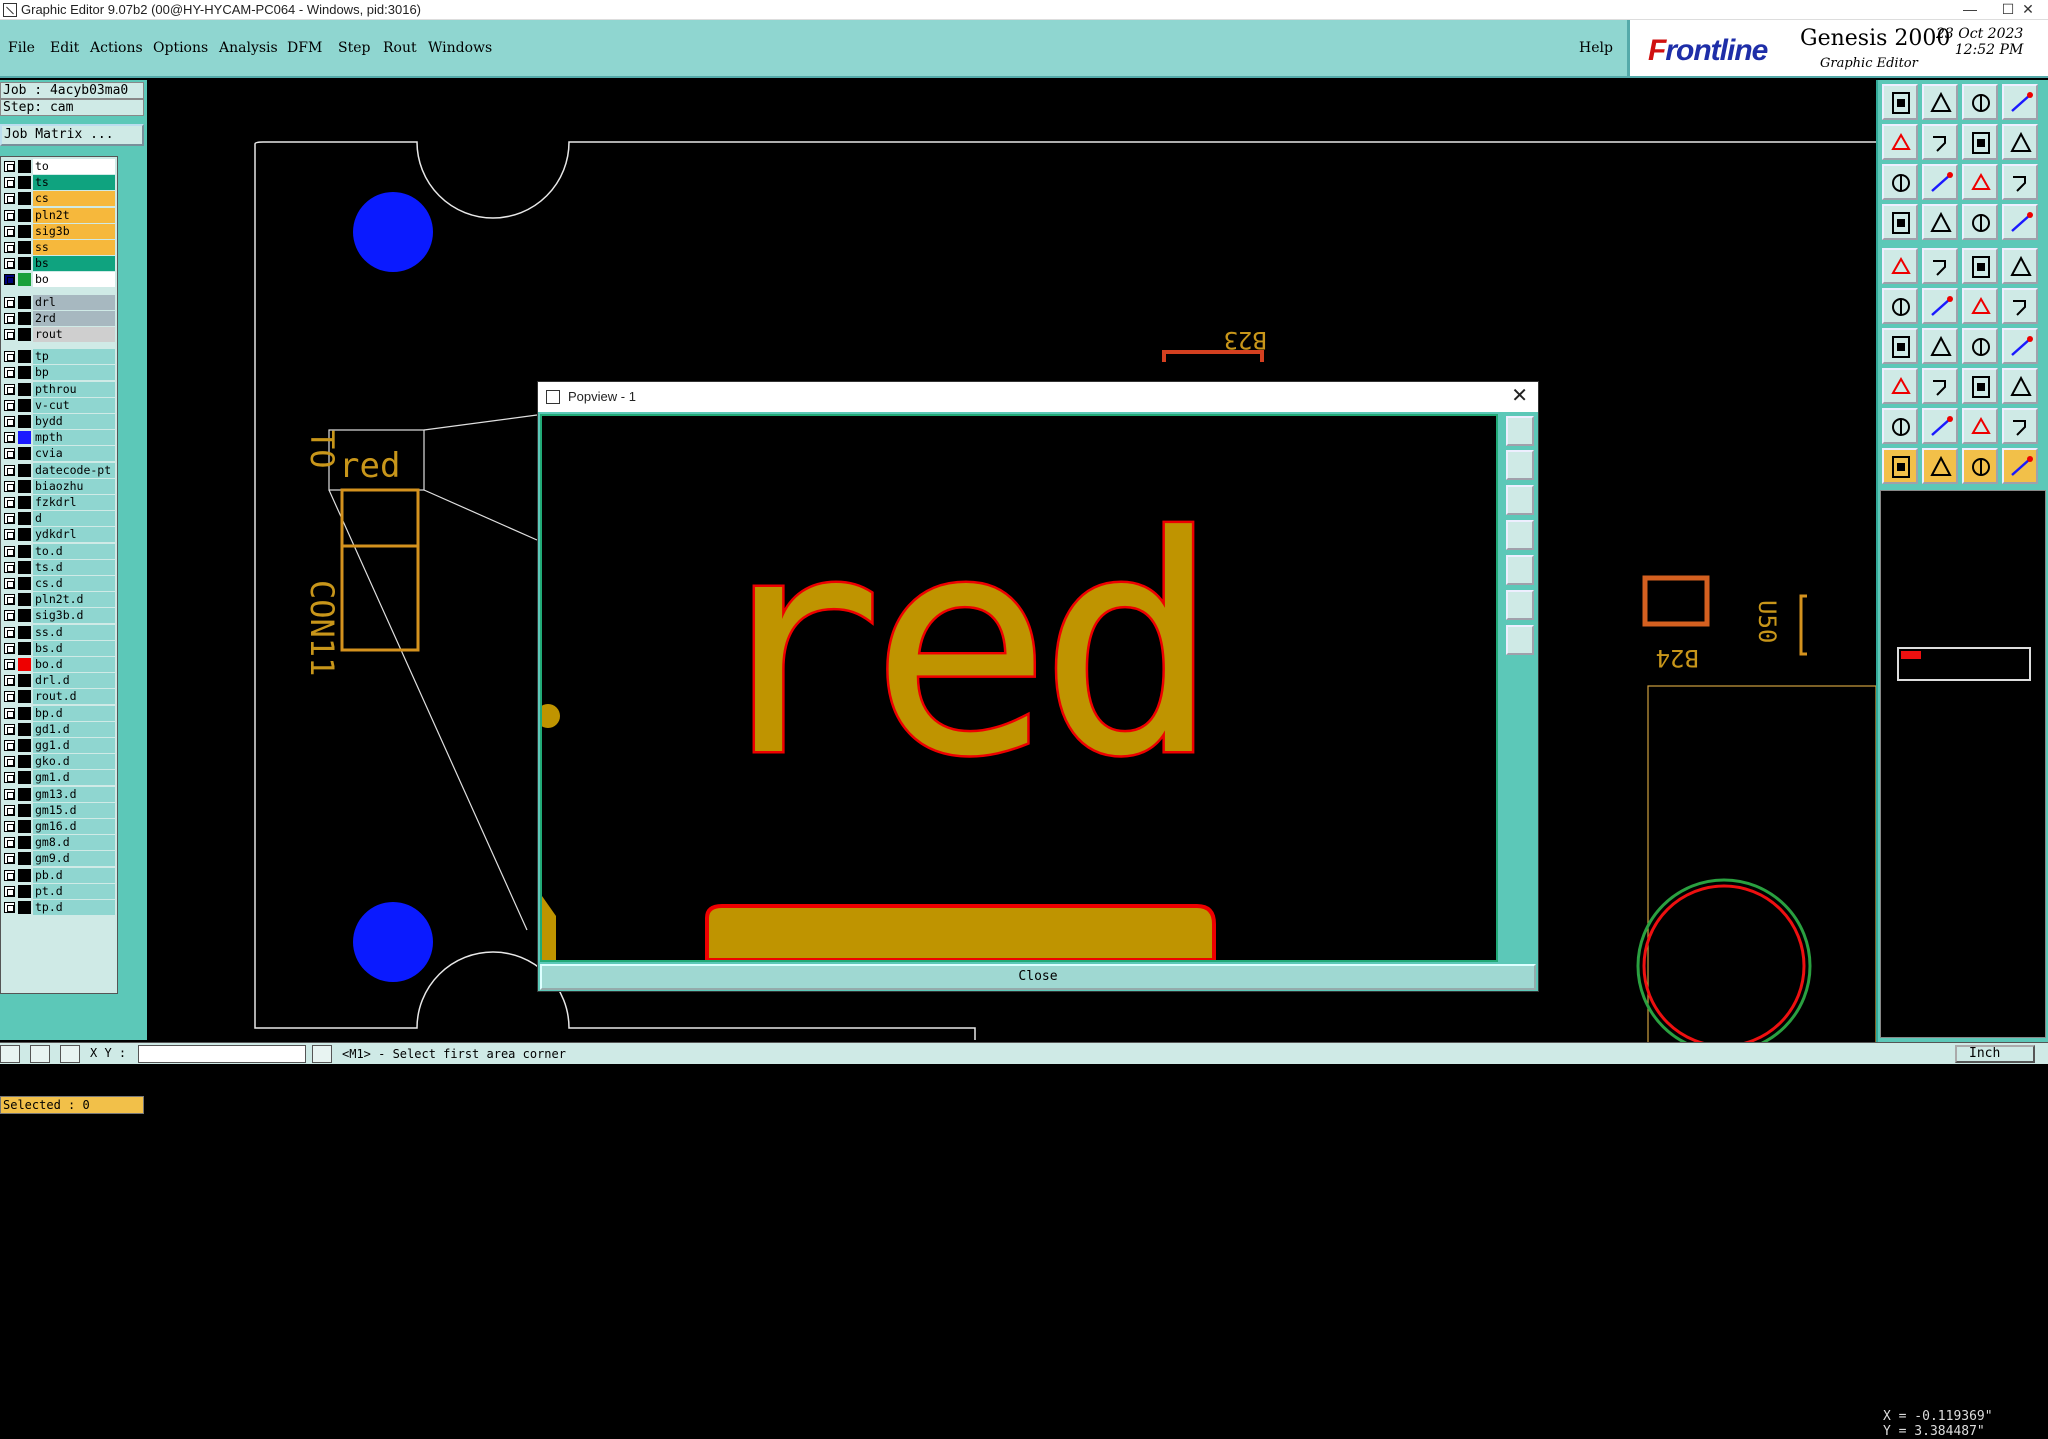  Describe the element at coordinates (59, 632) in the screenshot. I see `layer-row-ss.d: ss.d` at that location.